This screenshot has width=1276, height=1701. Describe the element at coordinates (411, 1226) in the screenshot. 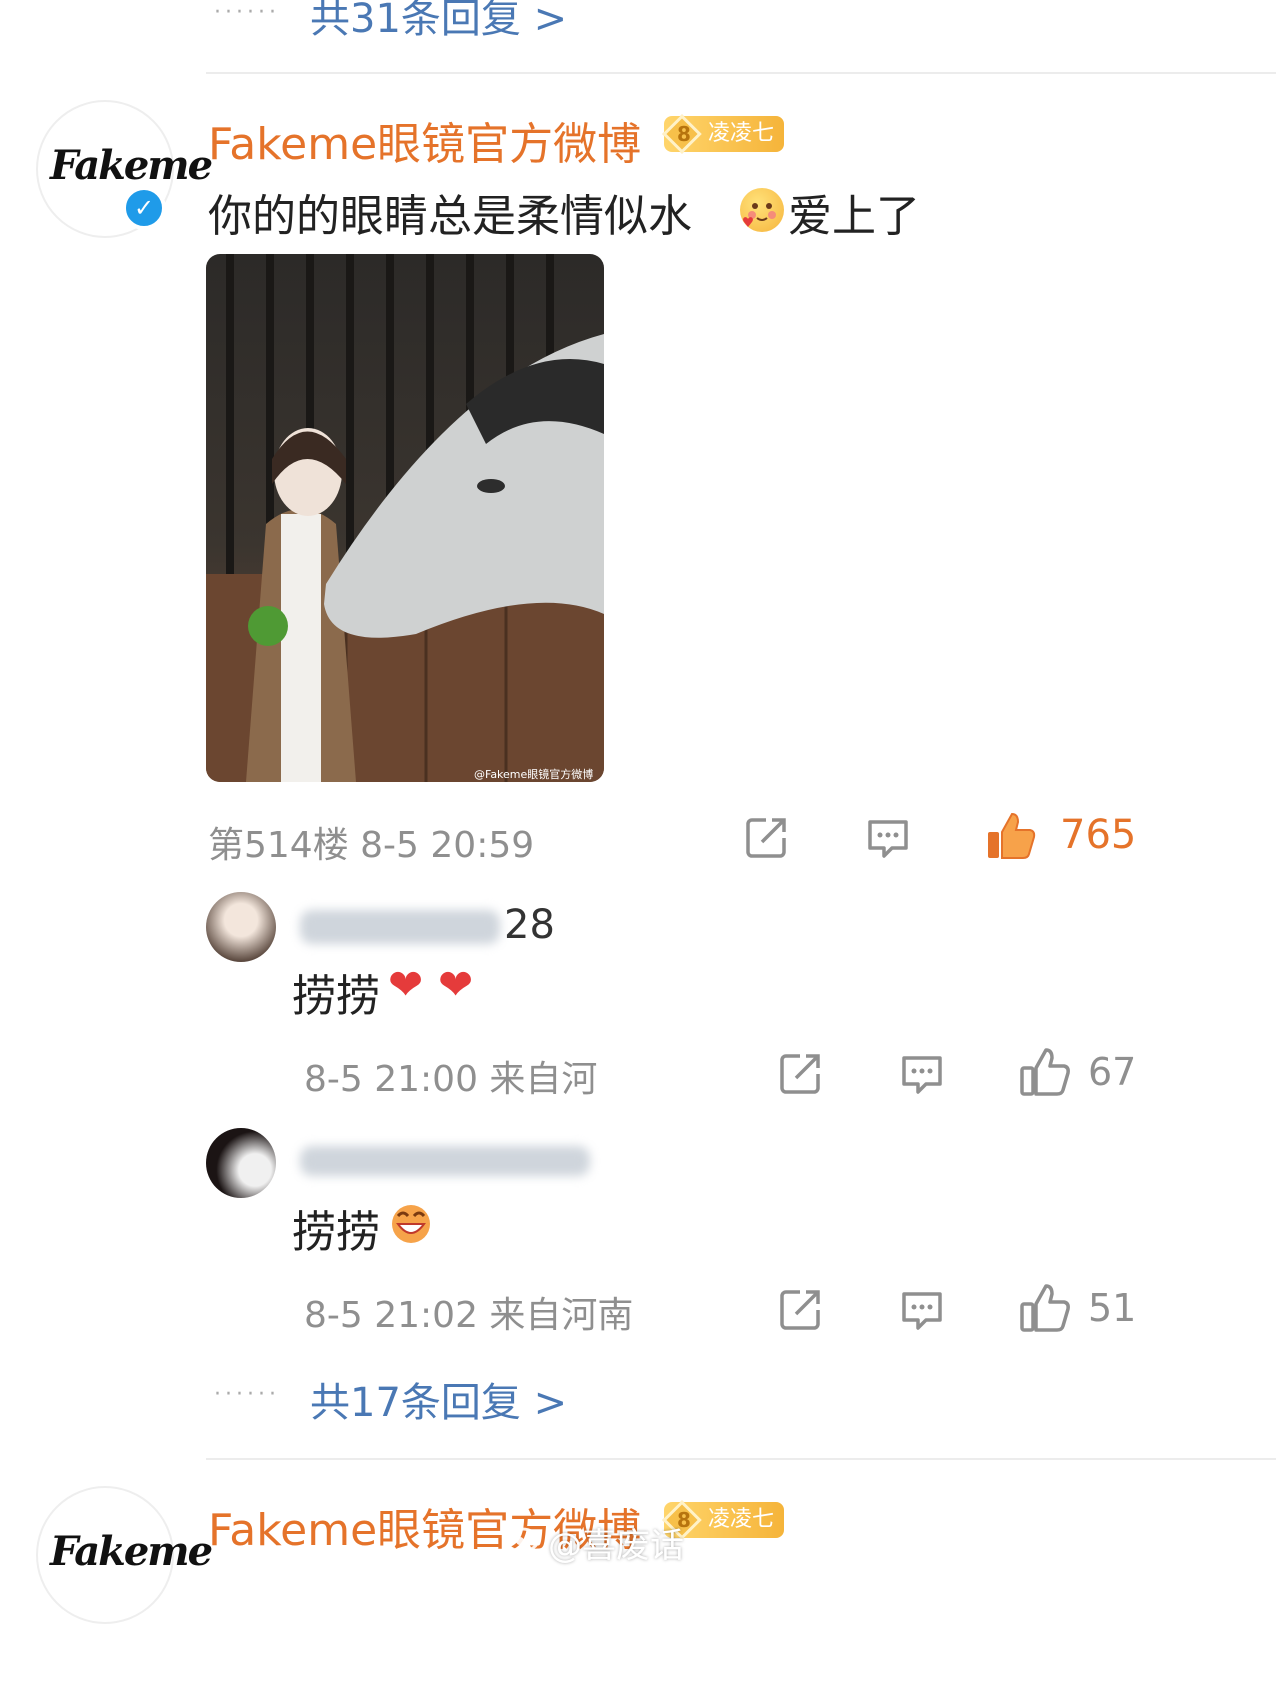

I see `grin-face-emoji` at that location.